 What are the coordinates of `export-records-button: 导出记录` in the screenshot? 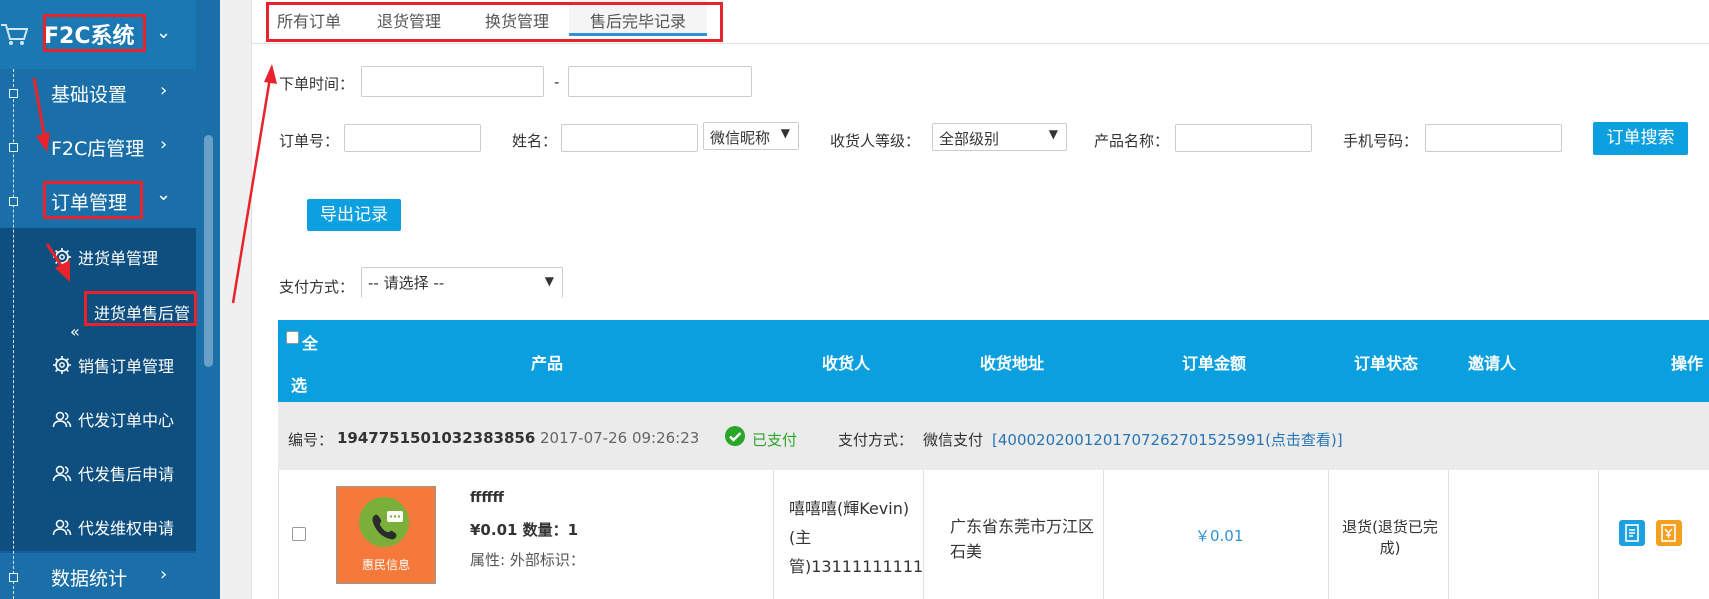 It's located at (354, 215).